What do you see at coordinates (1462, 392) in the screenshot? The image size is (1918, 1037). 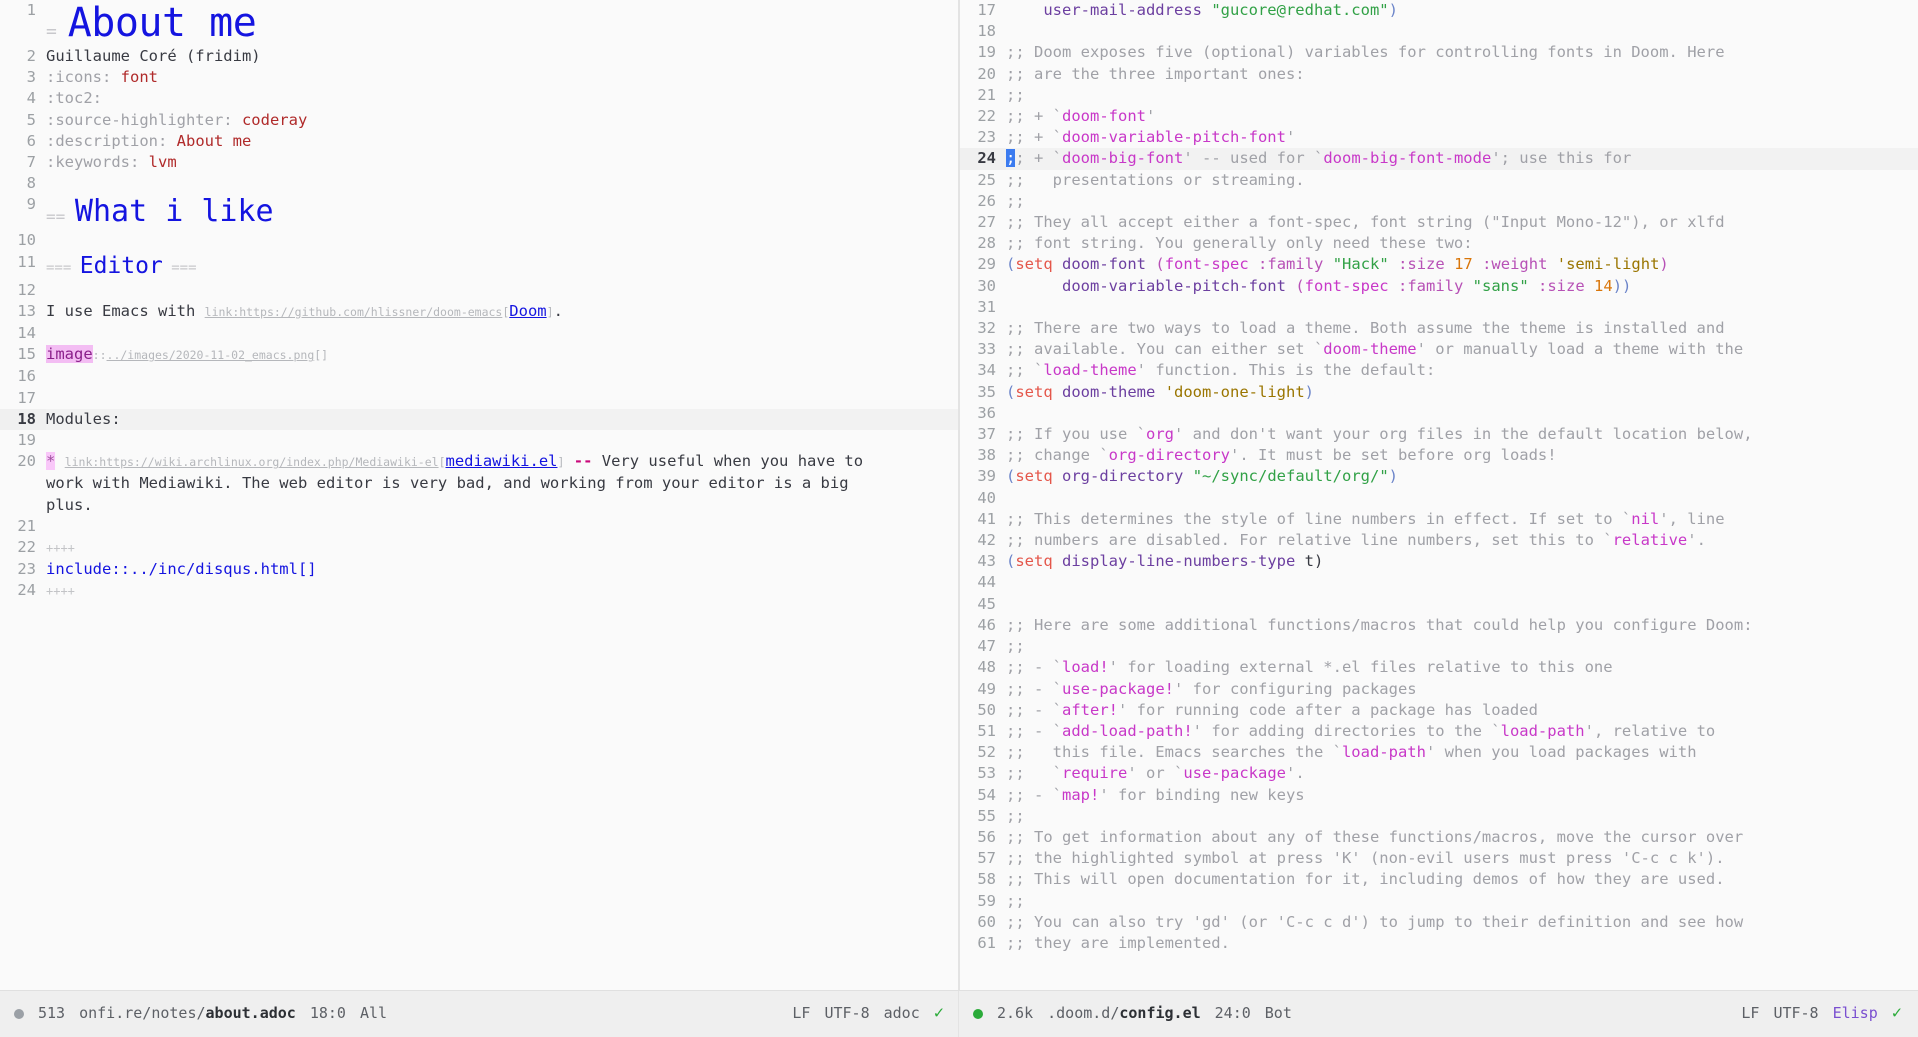 I see `line-content: (setq doom-theme 'doom-one-light)` at bounding box center [1462, 392].